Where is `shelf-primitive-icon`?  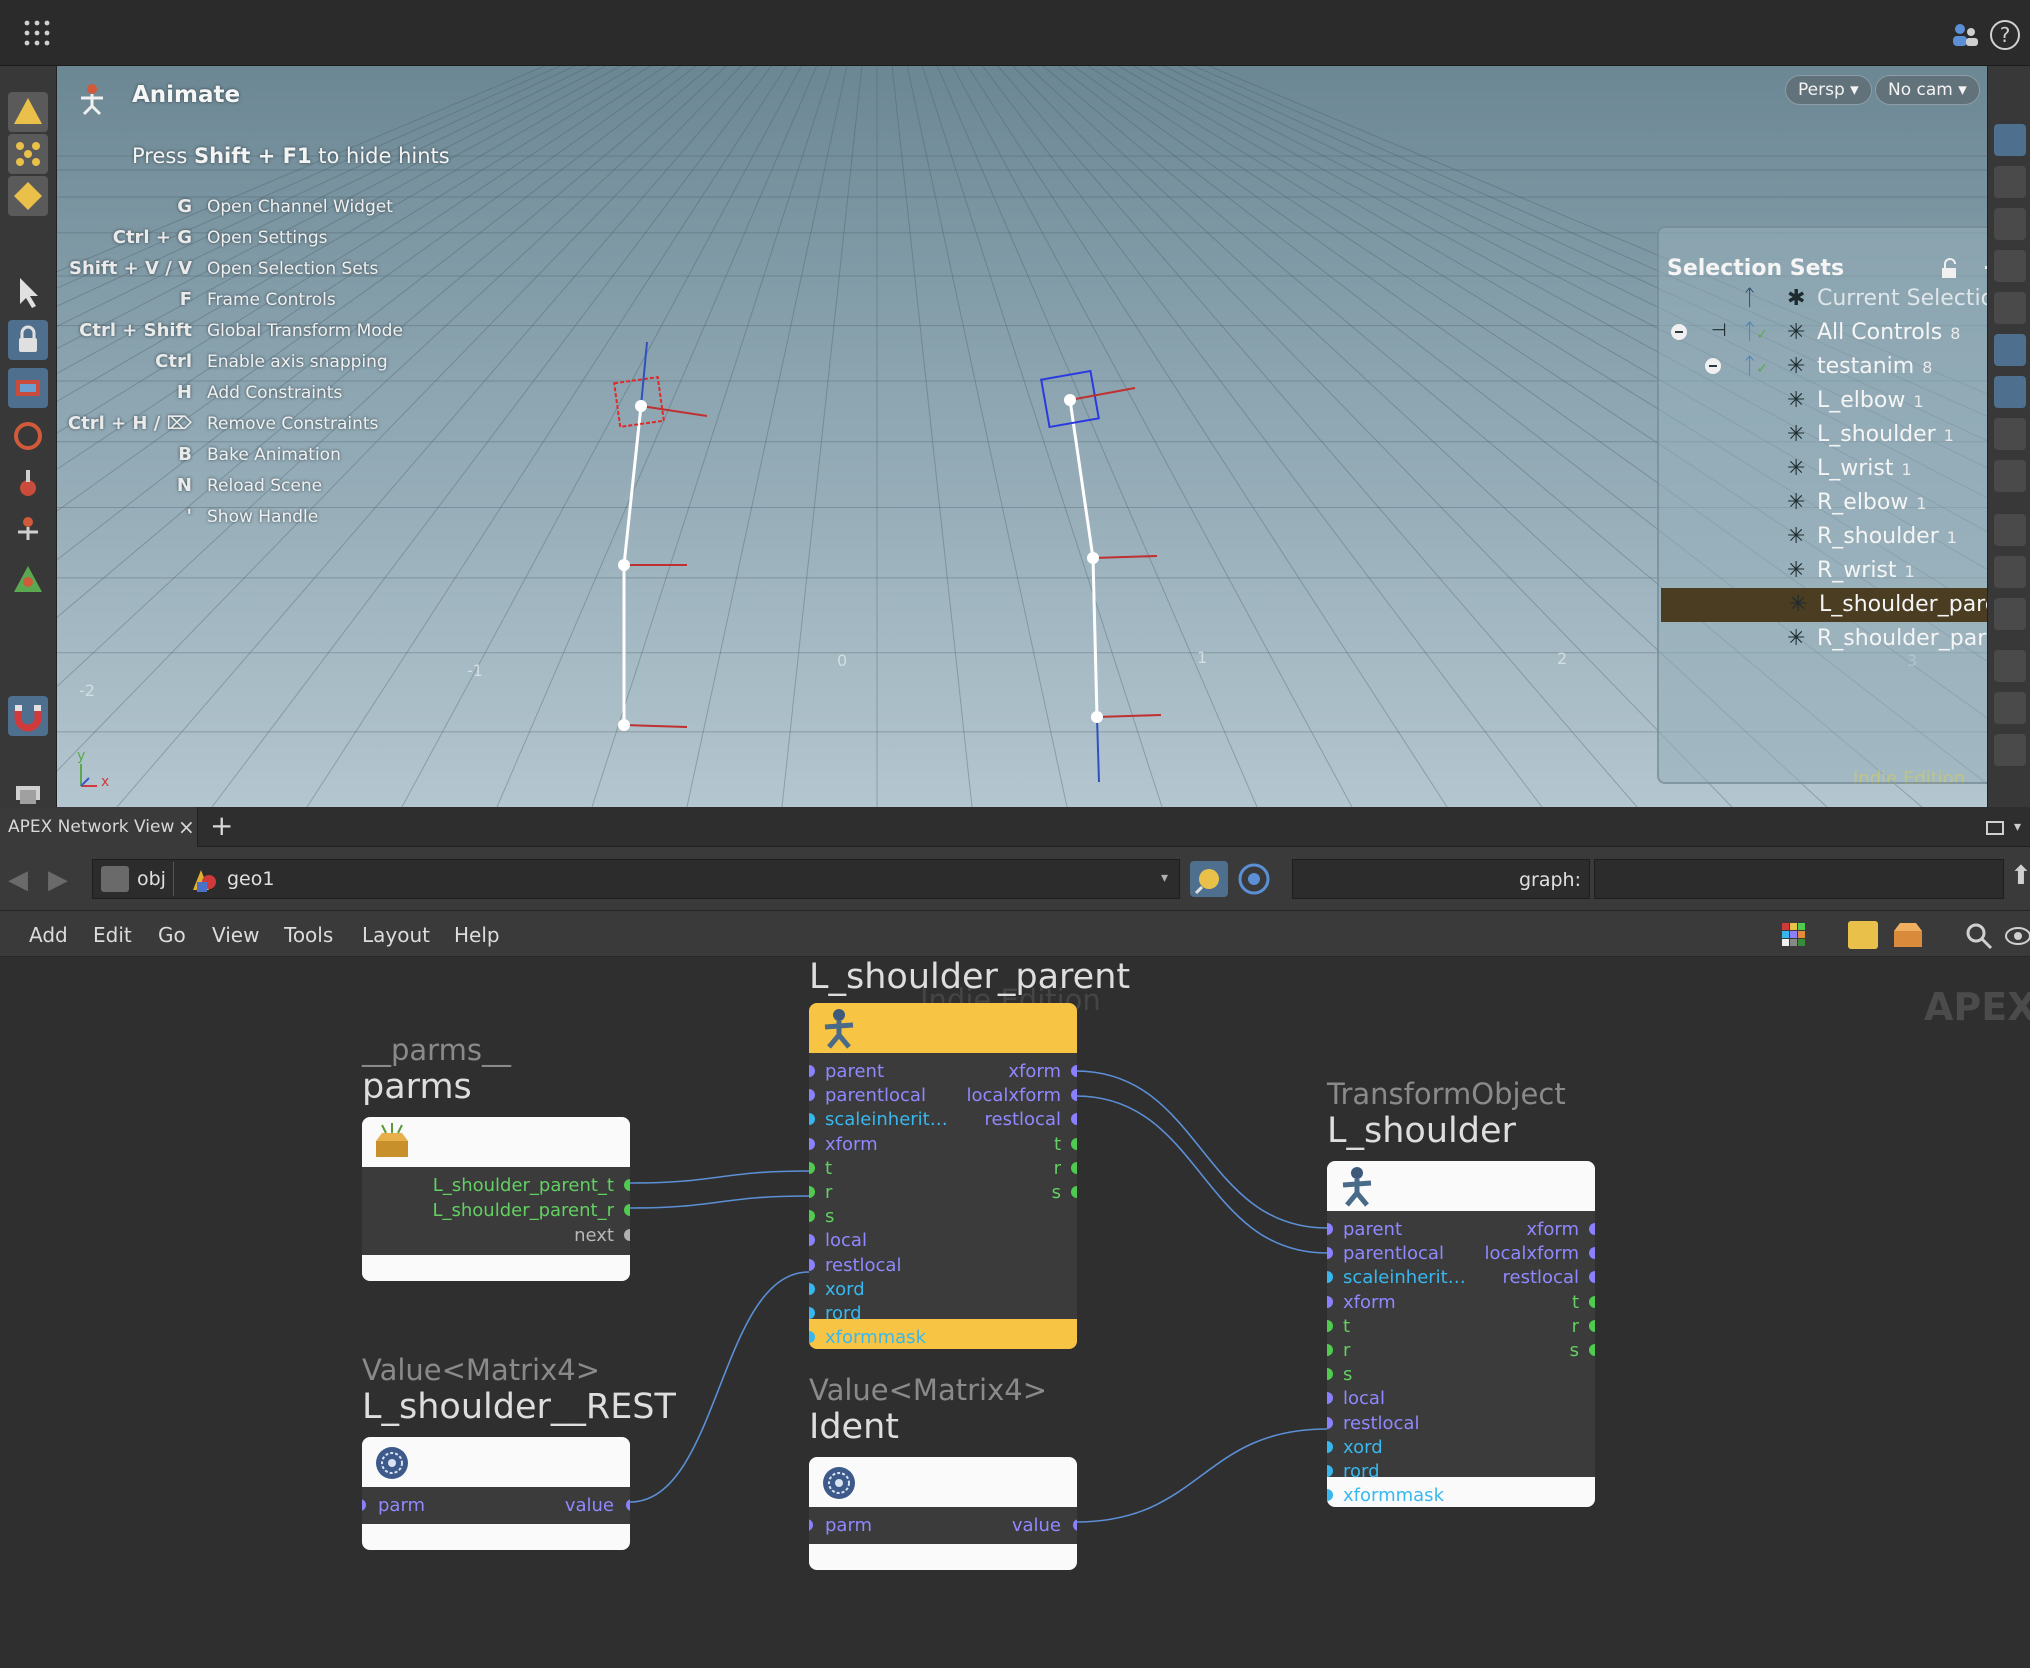 shelf-primitive-icon is located at coordinates (28, 196).